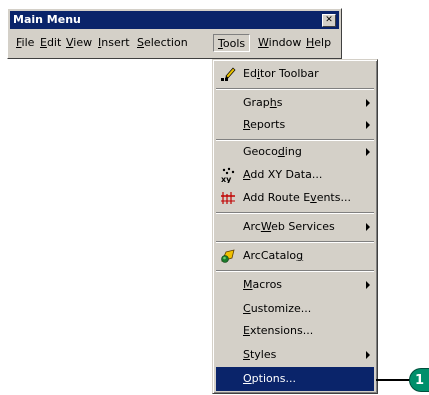  Describe the element at coordinates (228, 256) in the screenshot. I see `arccatalog-icon` at that location.